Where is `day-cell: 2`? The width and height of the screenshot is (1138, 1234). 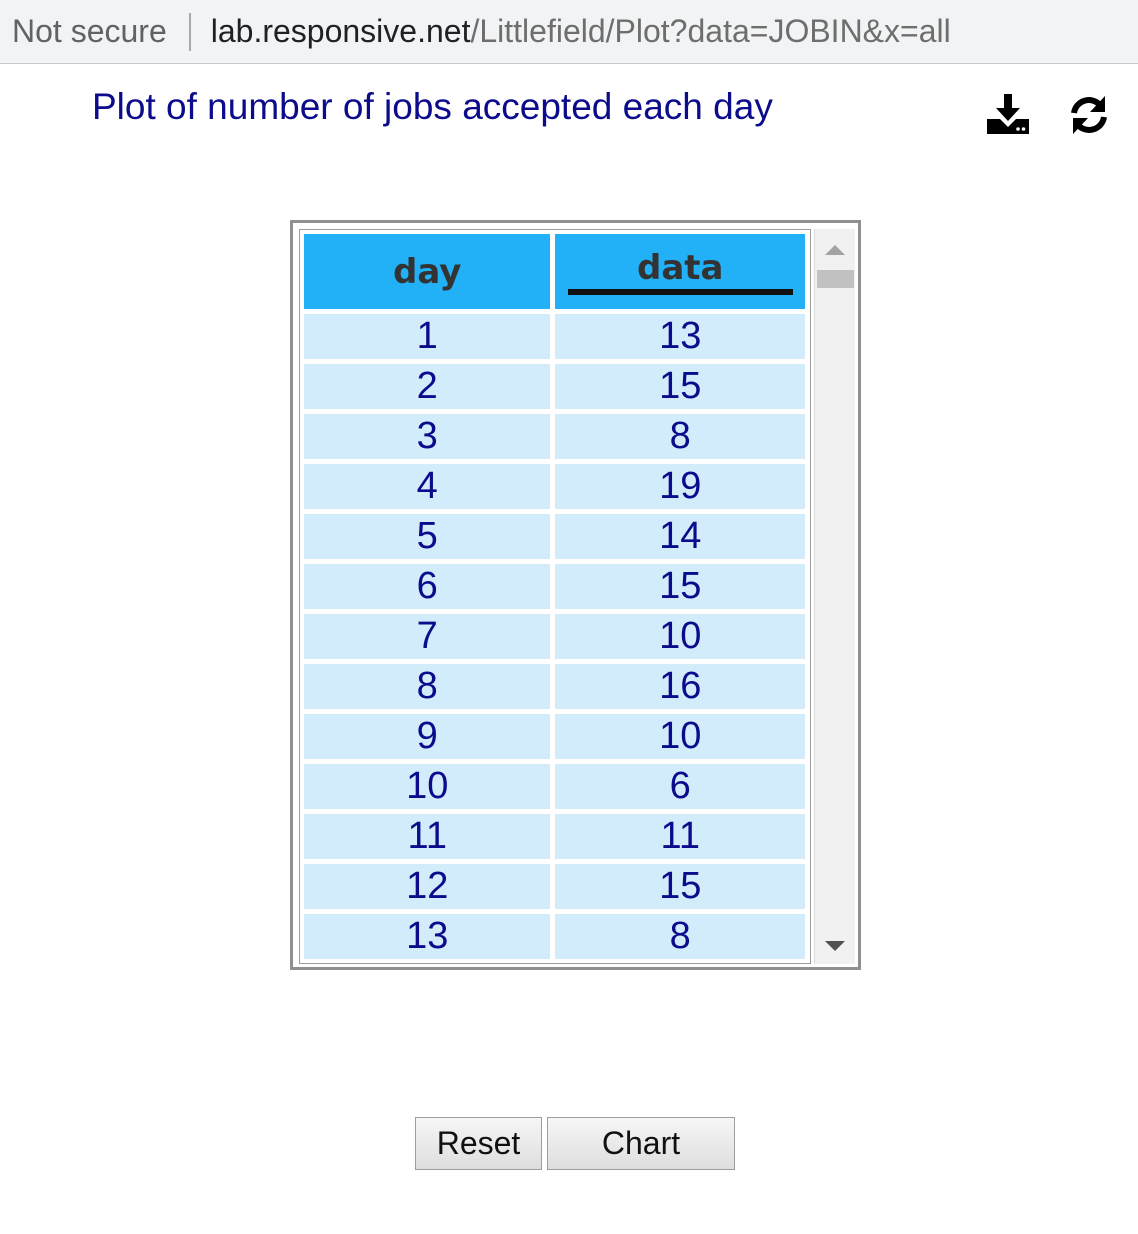 day-cell: 2 is located at coordinates (427, 386).